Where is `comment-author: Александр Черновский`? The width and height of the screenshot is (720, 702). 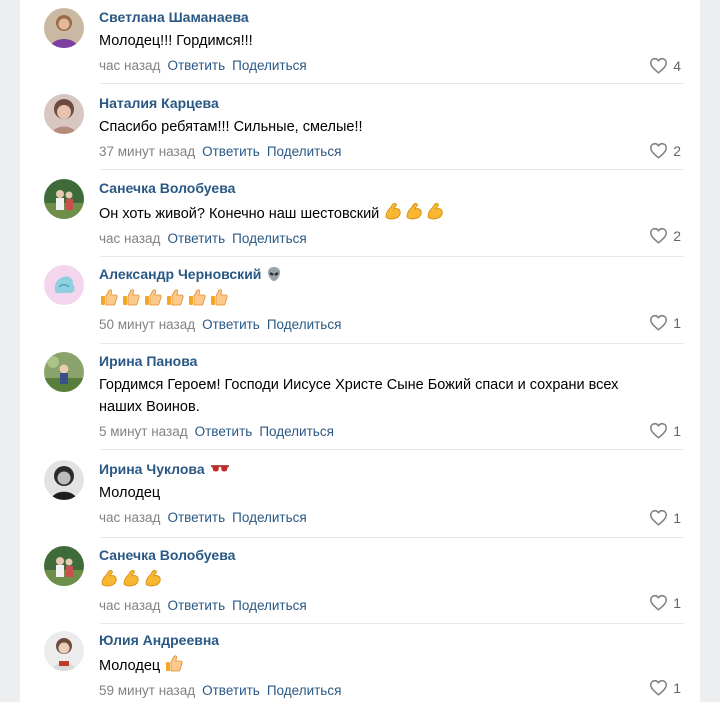
comment-author: Александр Черновский is located at coordinates (391, 274).